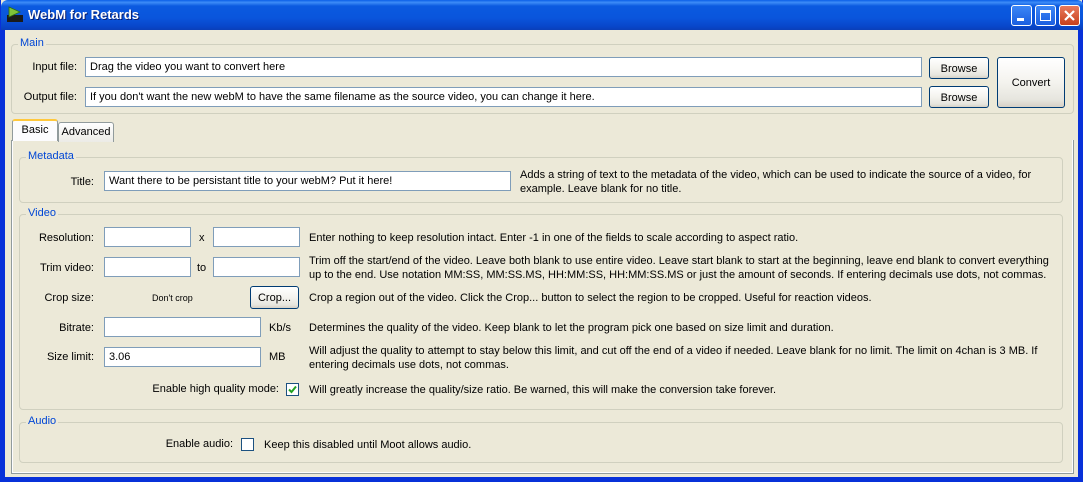 This screenshot has height=482, width=1083. What do you see at coordinates (256, 237) in the screenshot?
I see `resolution-height-field` at bounding box center [256, 237].